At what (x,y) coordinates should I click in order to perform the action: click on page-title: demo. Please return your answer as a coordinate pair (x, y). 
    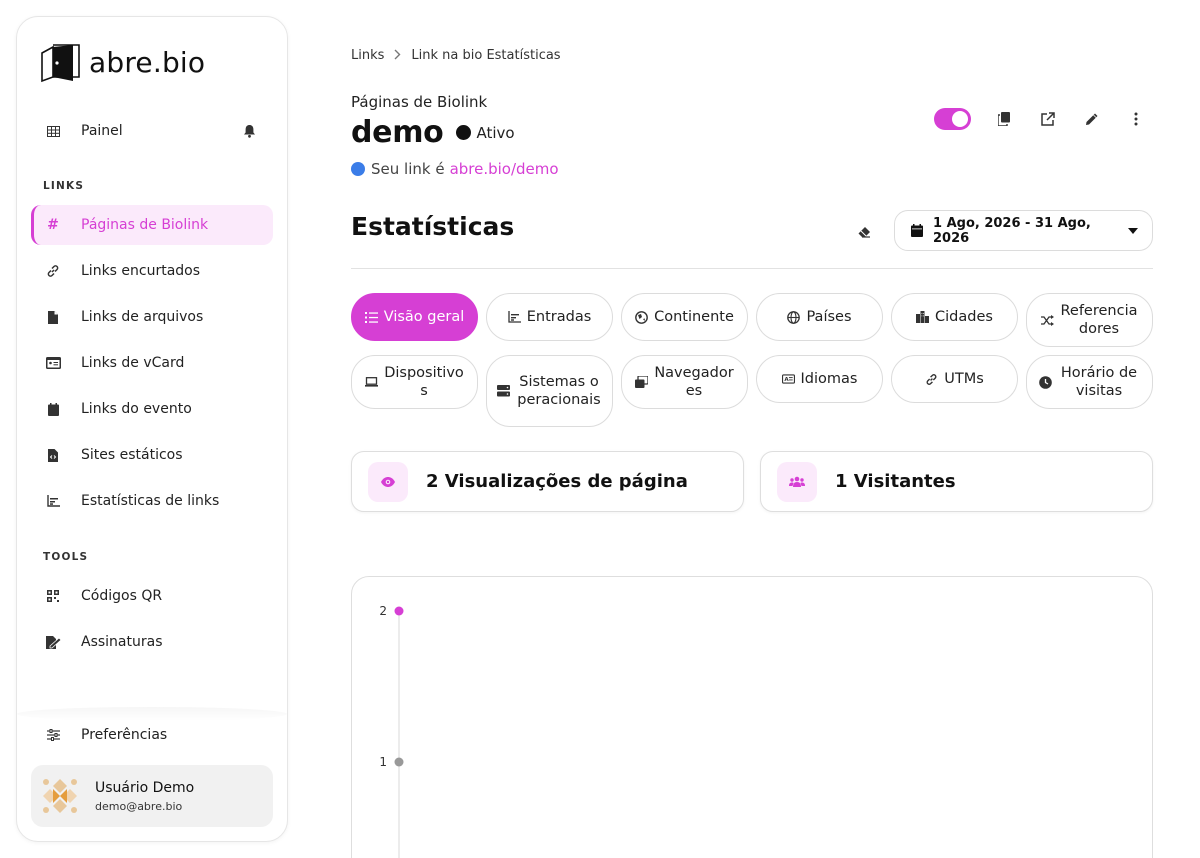
    Looking at the image, I should click on (397, 132).